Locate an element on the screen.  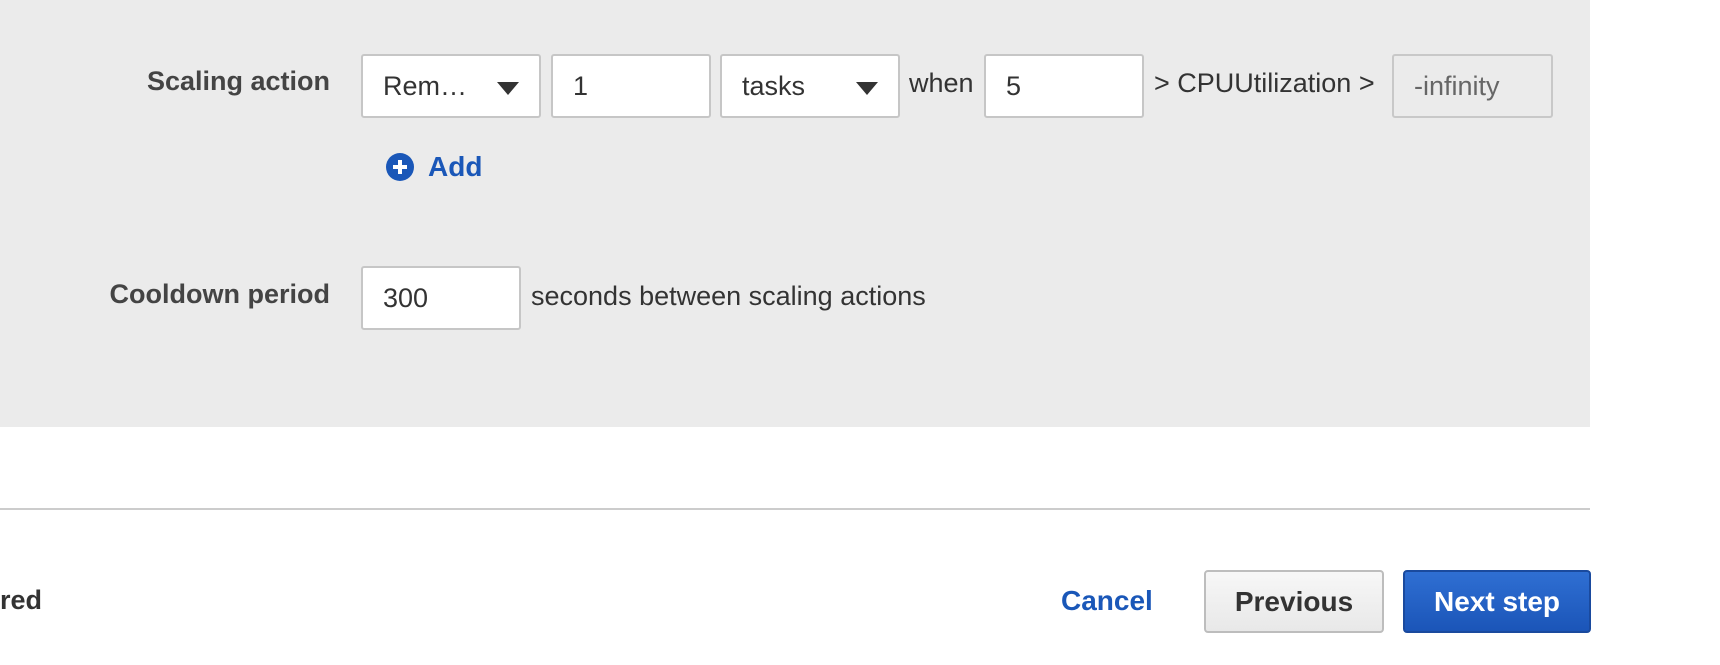
cooldown-suffix-text: seconds between scaling actions is located at coordinates (728, 296).